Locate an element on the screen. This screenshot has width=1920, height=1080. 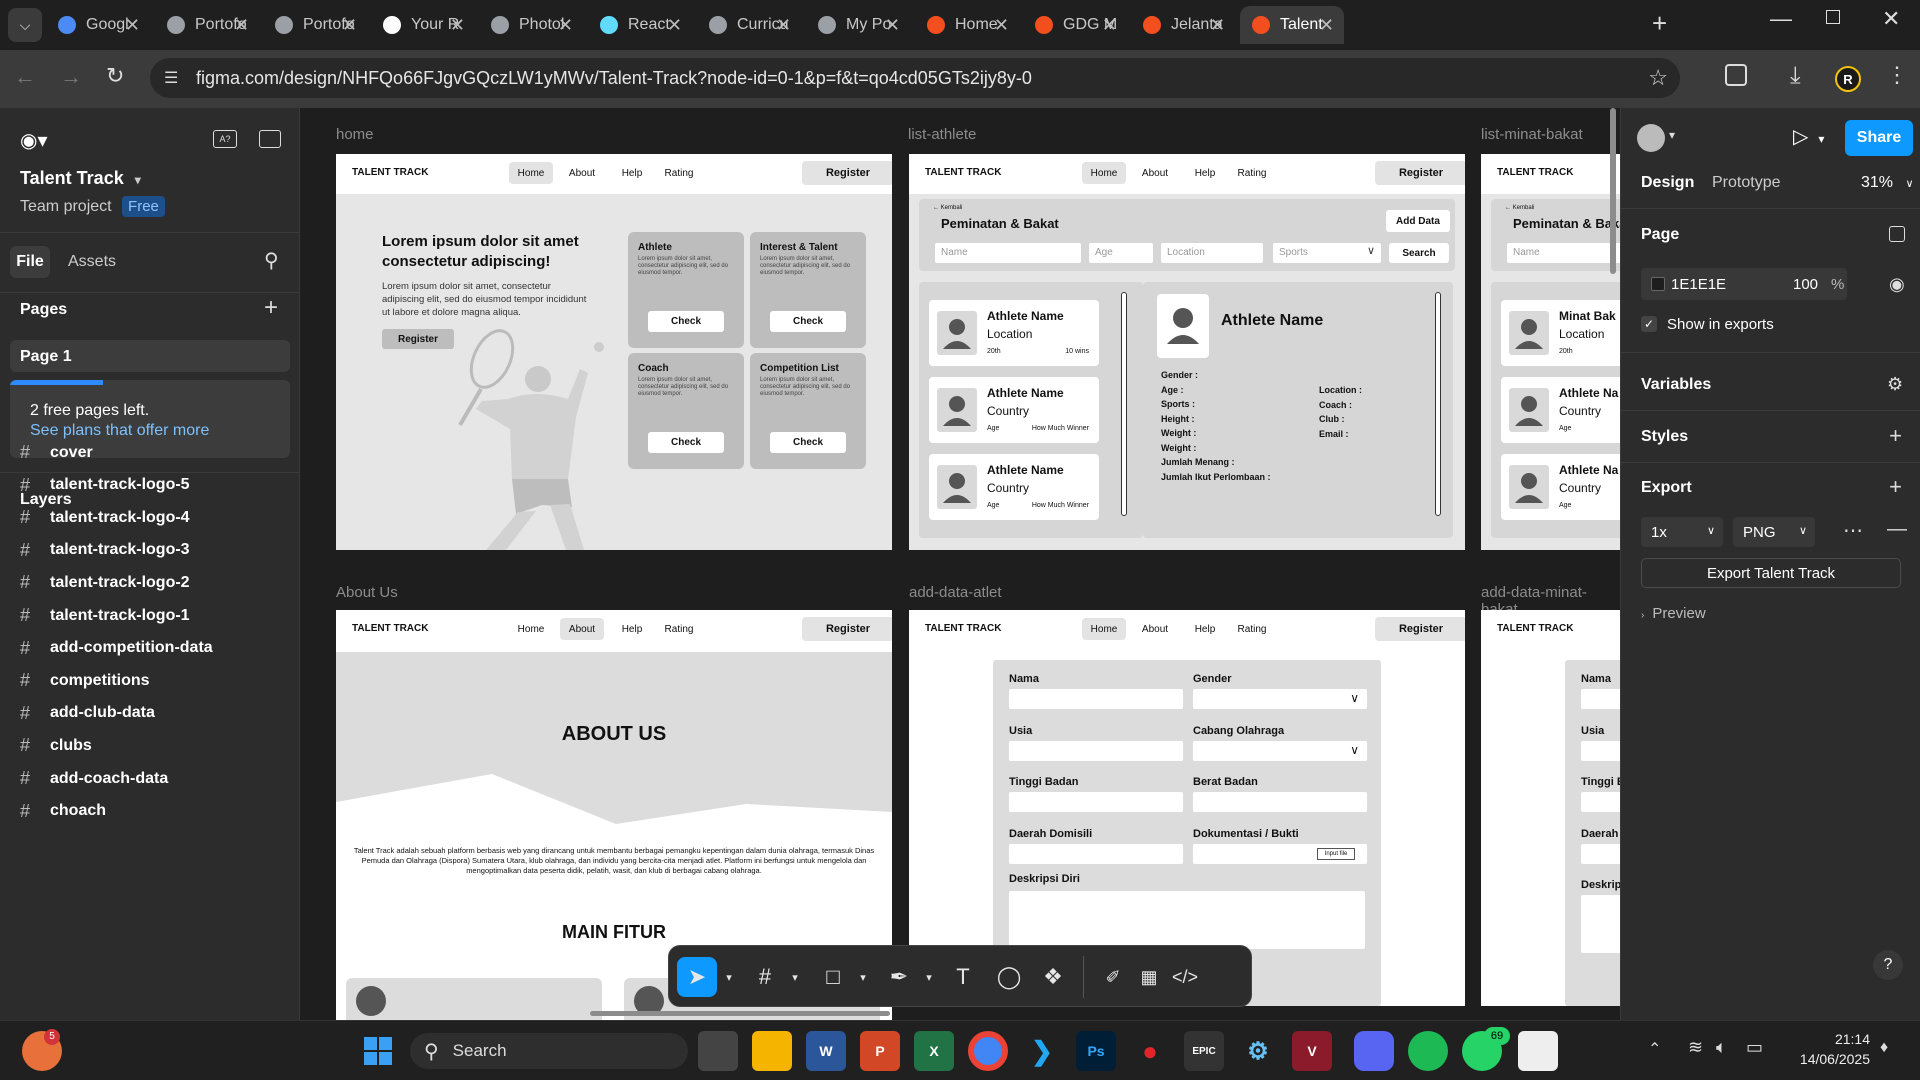
browser-tab: My Po ✕ is located at coordinates (858, 25).